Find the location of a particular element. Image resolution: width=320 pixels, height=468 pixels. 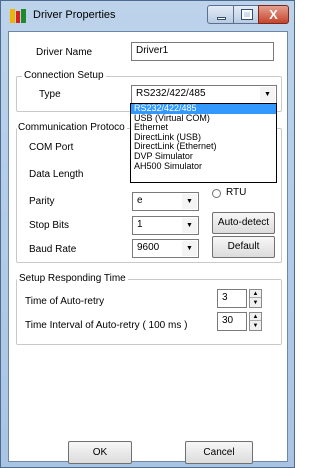

default-button: Default is located at coordinates (243, 247).